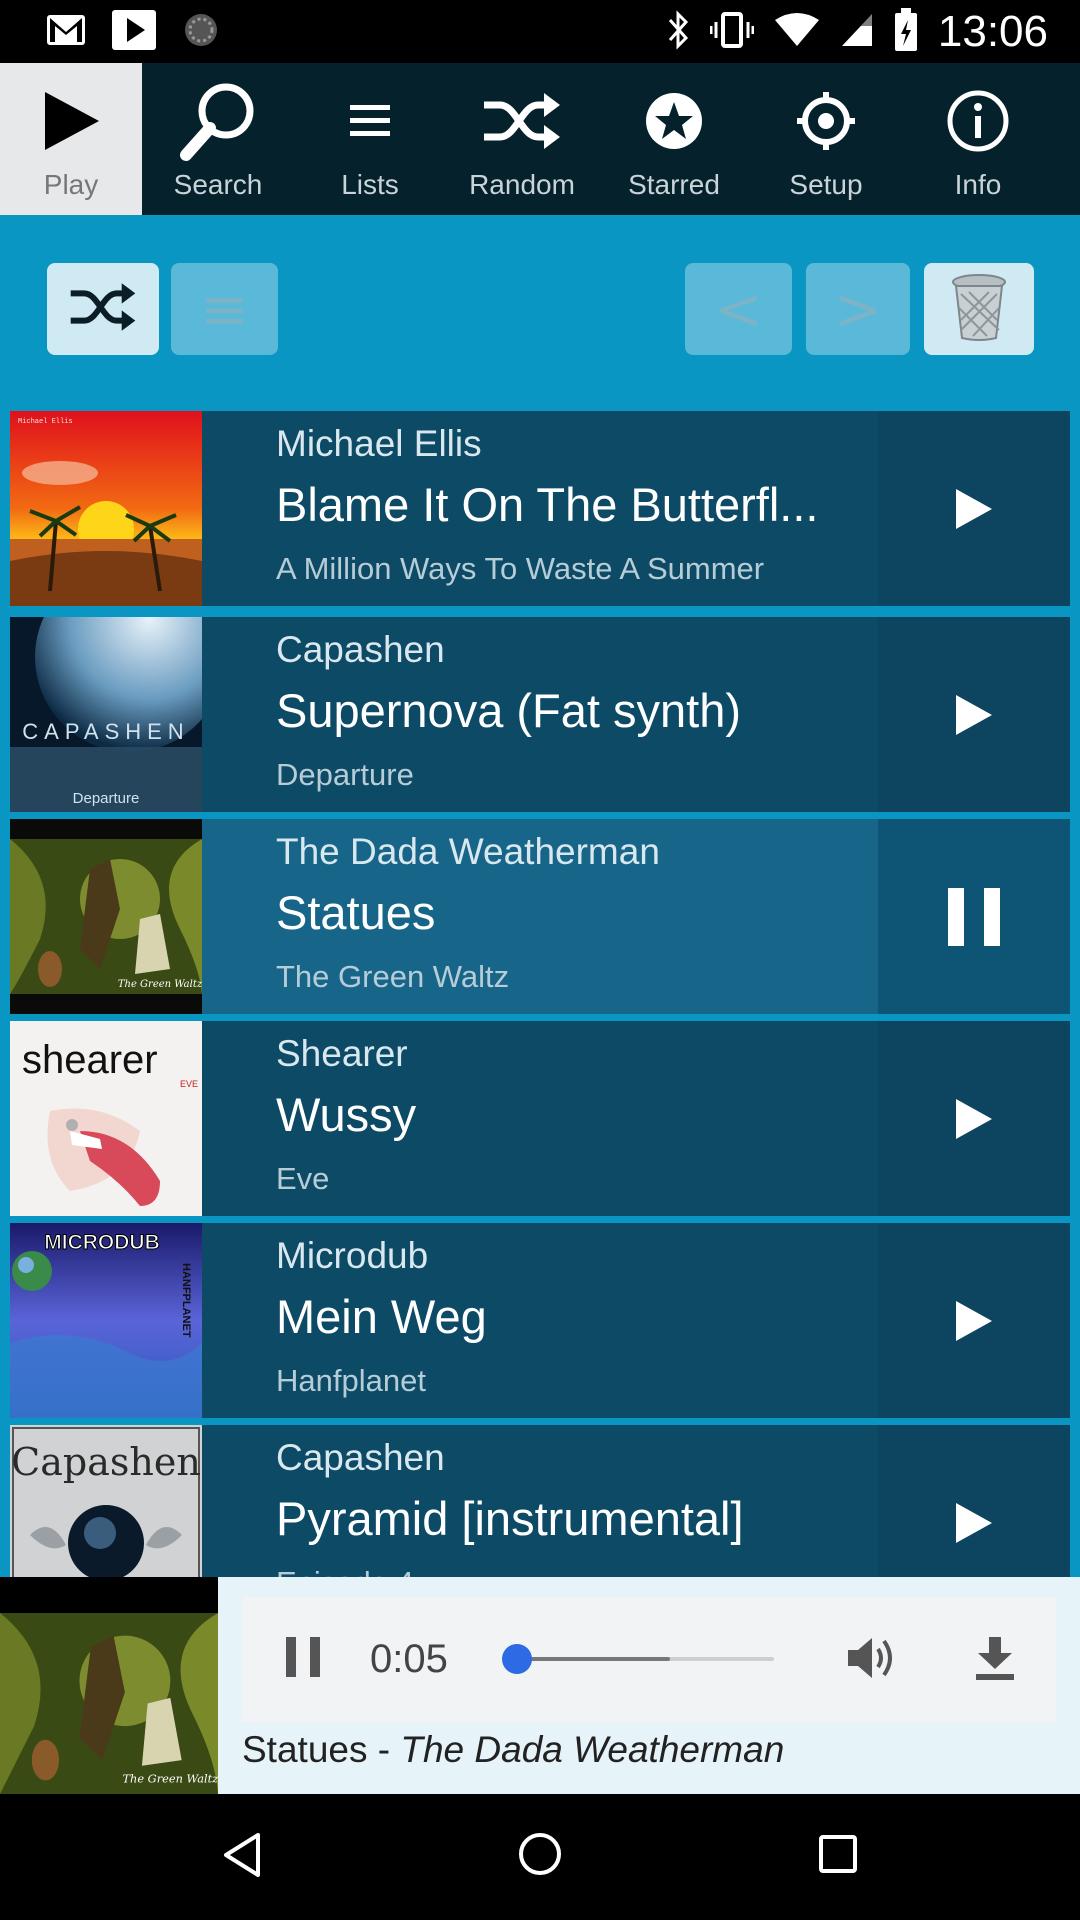 The image size is (1080, 1920). I want to click on audio-player: 0:05, so click(649, 1659).